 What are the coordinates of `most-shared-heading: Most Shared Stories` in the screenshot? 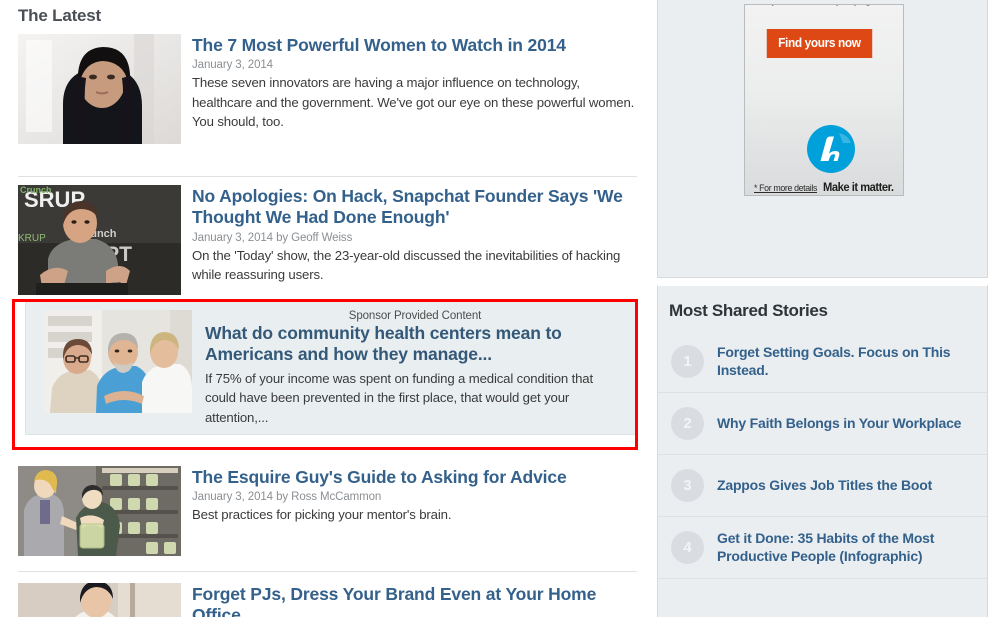 It's located at (748, 310).